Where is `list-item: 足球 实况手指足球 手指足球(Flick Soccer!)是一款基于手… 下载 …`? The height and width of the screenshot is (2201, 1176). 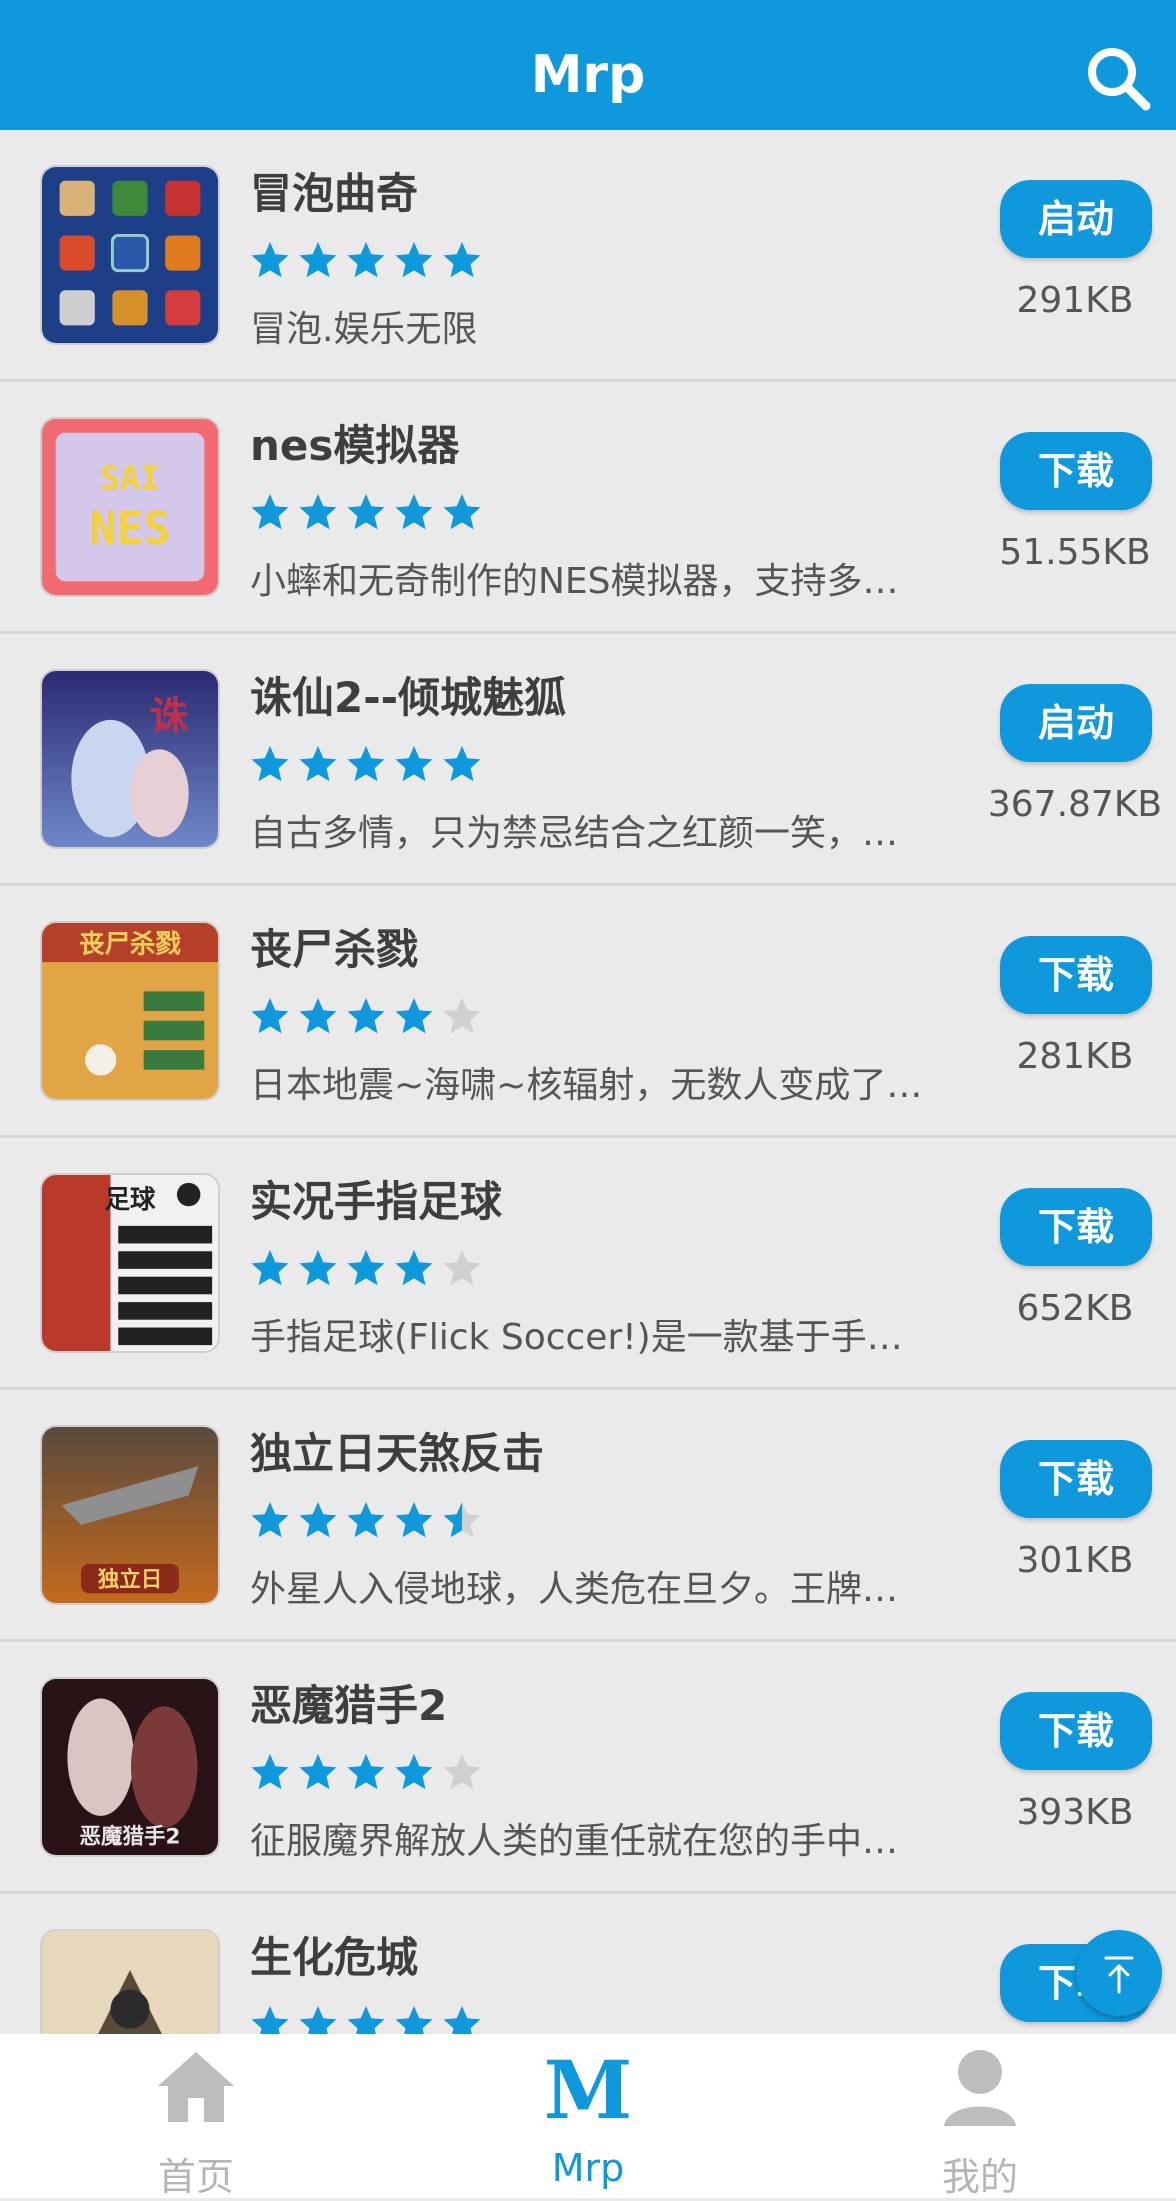 list-item: 足球 实况手指足球 手指足球(Flick Soccer!)是一款基于手… 下载 … is located at coordinates (588, 1264).